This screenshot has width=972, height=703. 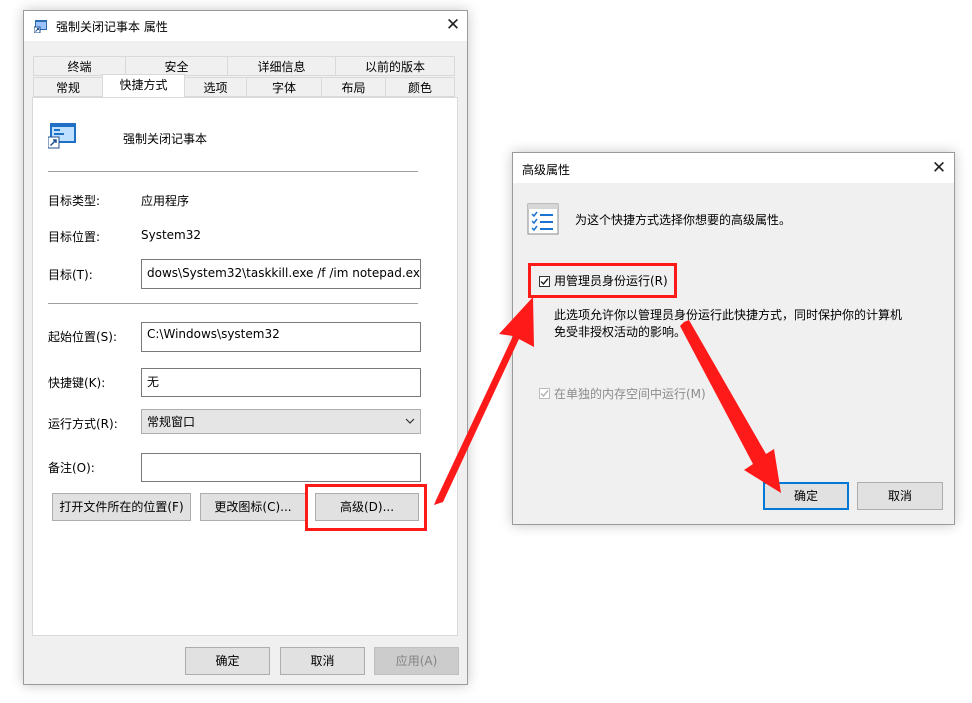 What do you see at coordinates (630, 393) in the screenshot?
I see `separate-memory-label: 在单独的内存空间中运行(M)` at bounding box center [630, 393].